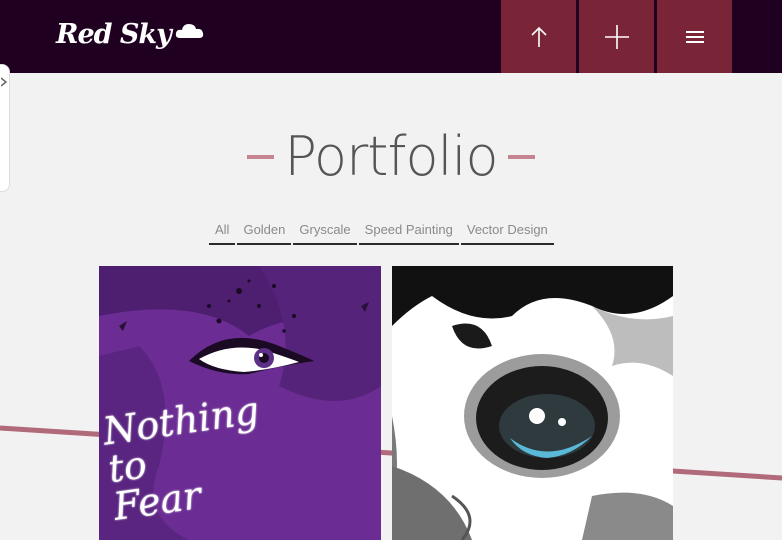 This screenshot has width=782, height=540. I want to click on logo: Red Sky, so click(130, 34).